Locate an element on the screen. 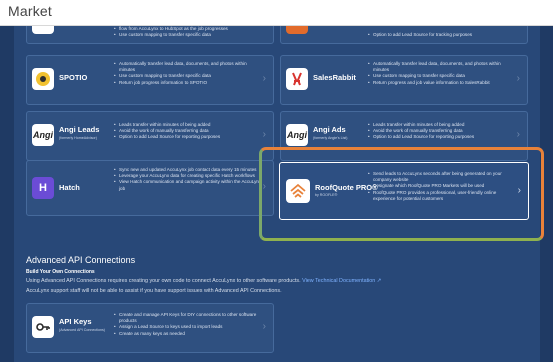 This screenshot has width=553, height=362. api-key-logo-icon is located at coordinates (43, 327).